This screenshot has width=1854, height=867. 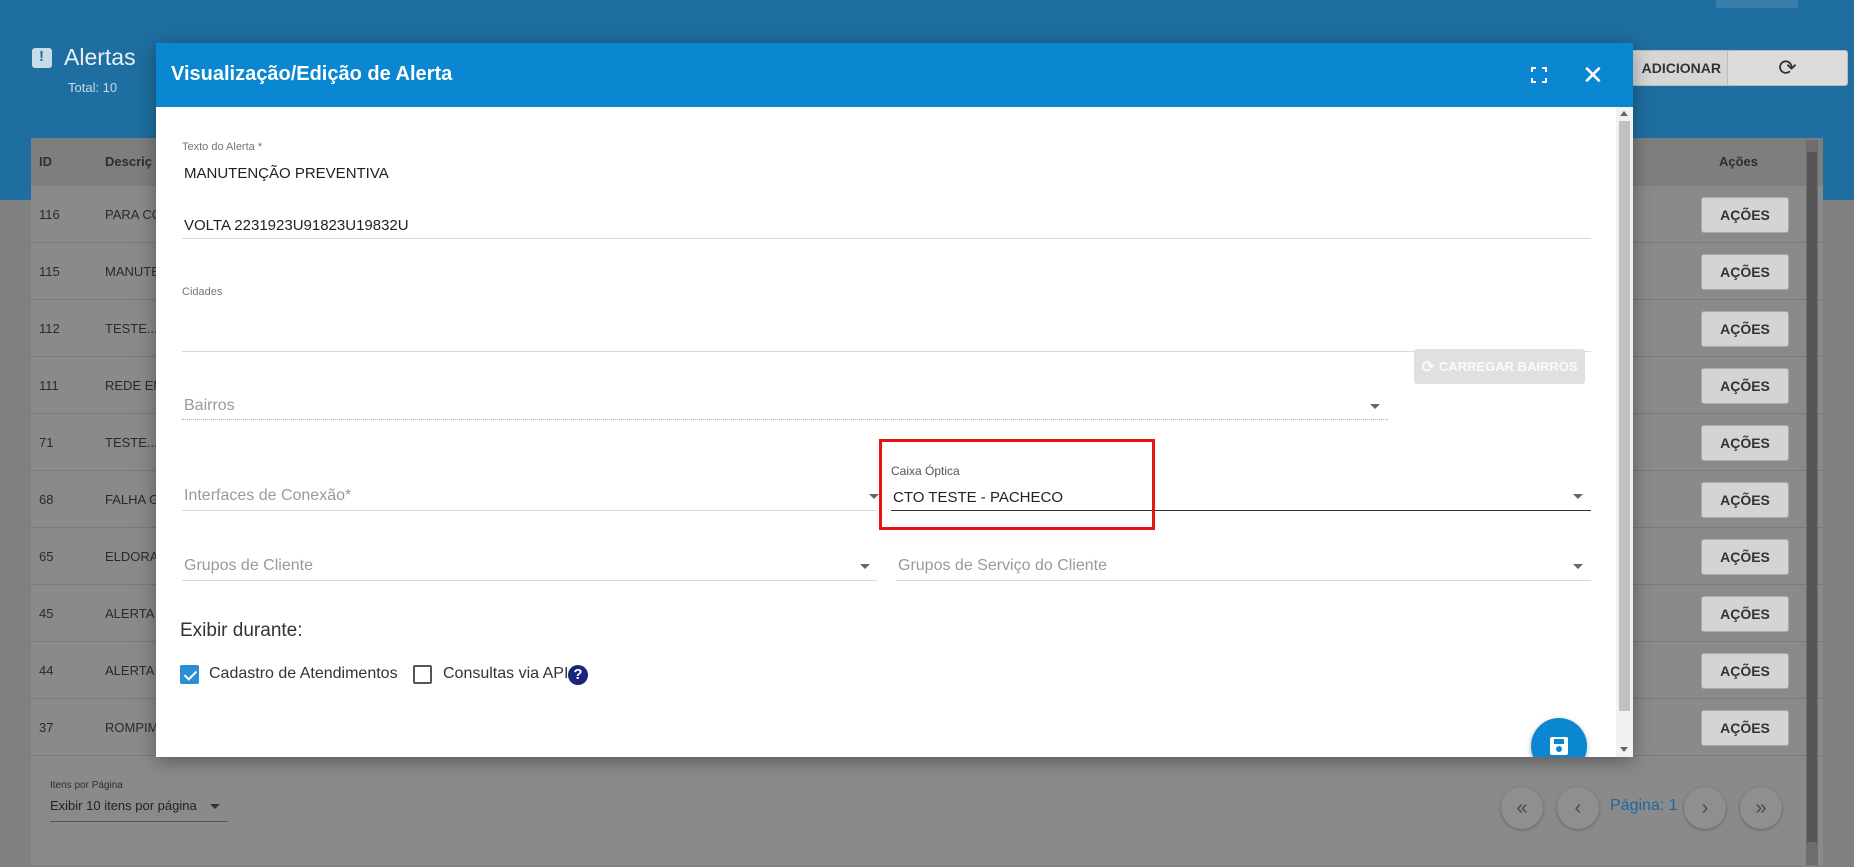 What do you see at coordinates (1761, 808) in the screenshot?
I see `last-page-button: »` at bounding box center [1761, 808].